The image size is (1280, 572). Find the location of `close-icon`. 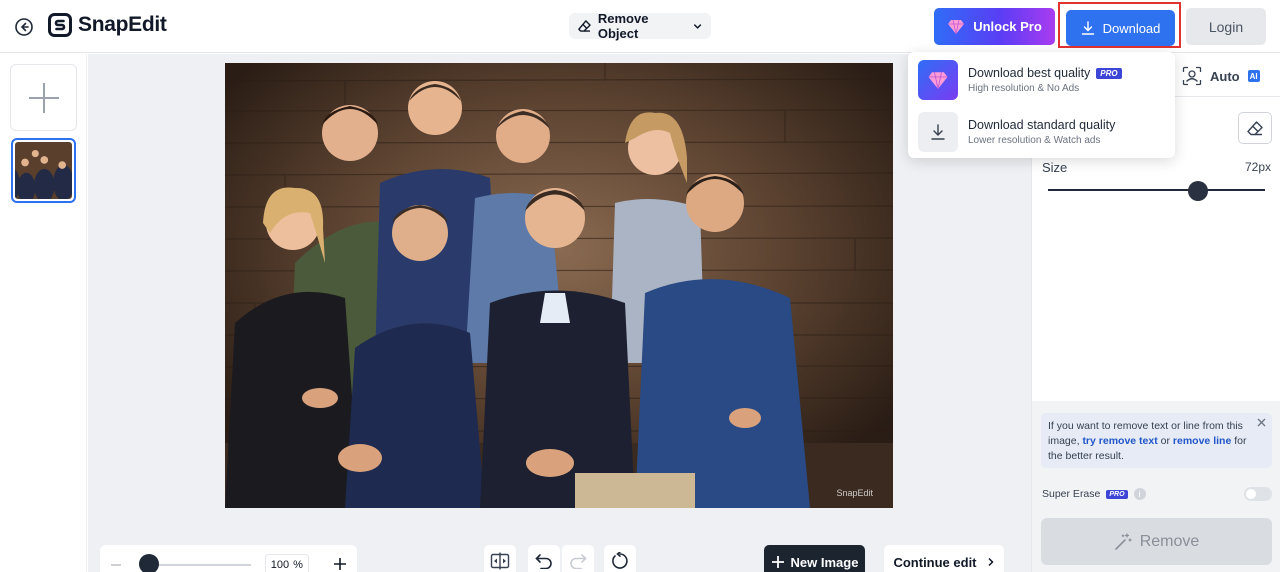

close-icon is located at coordinates (1261, 422).